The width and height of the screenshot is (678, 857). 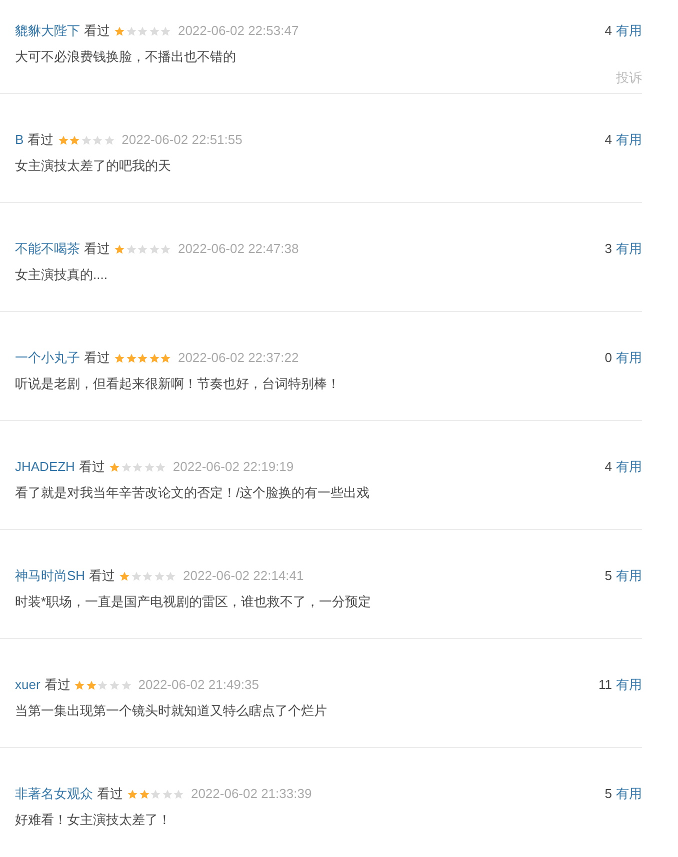 What do you see at coordinates (178, 384) in the screenshot?
I see `comment-text: 听说是老剧，但看起来很新啊！节奏也好，台词特别棒！` at bounding box center [178, 384].